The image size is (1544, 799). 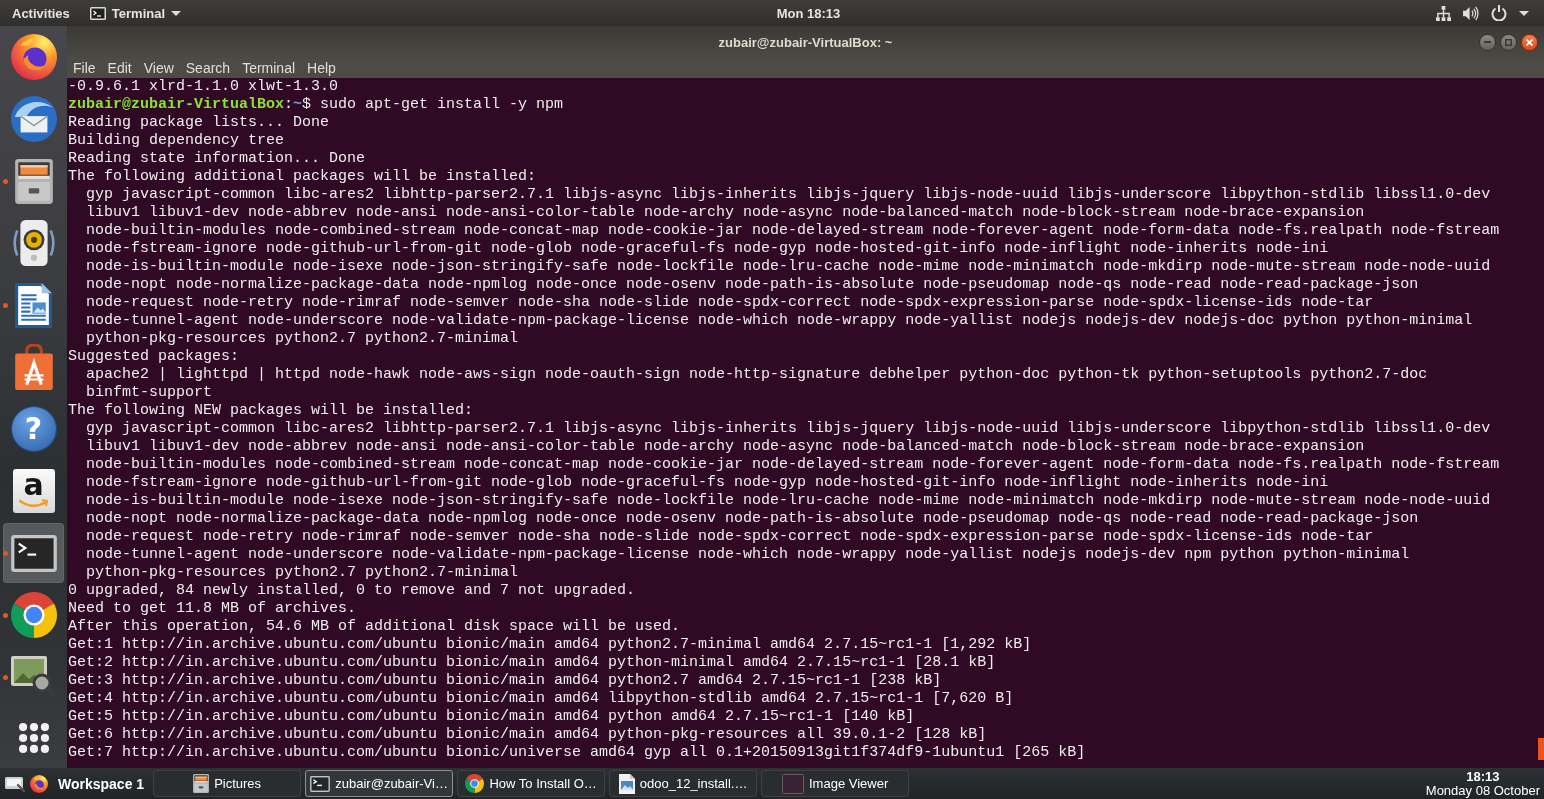 What do you see at coordinates (747, 555) in the screenshot?
I see `terminal-output-line: node-tunnel-agent node-underscore node-validate-npm-package-license node-which node-wrappy node-yallist nodejs nodejs-dev npm python python-minimal` at bounding box center [747, 555].